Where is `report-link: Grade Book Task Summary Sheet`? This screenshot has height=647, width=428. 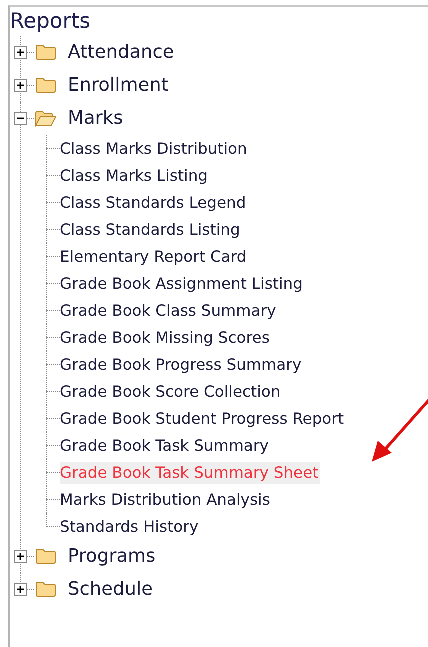
report-link: Grade Book Task Summary Sheet is located at coordinates (190, 473).